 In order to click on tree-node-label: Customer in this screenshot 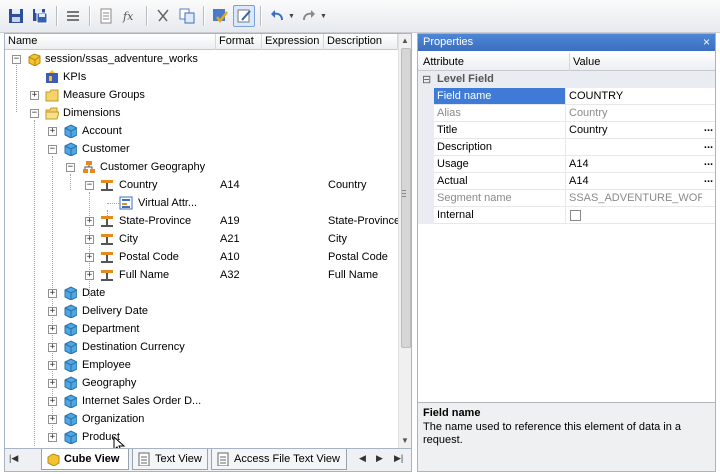, I will do `click(106, 149)`.